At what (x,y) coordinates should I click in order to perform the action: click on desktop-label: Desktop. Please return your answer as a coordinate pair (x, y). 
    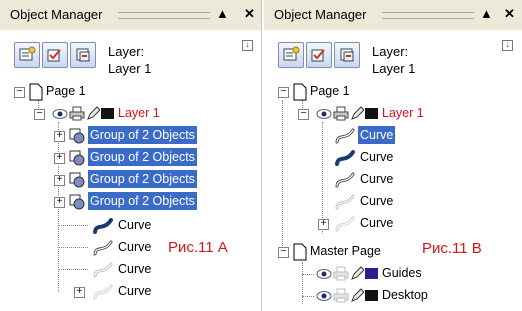
    Looking at the image, I should click on (405, 295).